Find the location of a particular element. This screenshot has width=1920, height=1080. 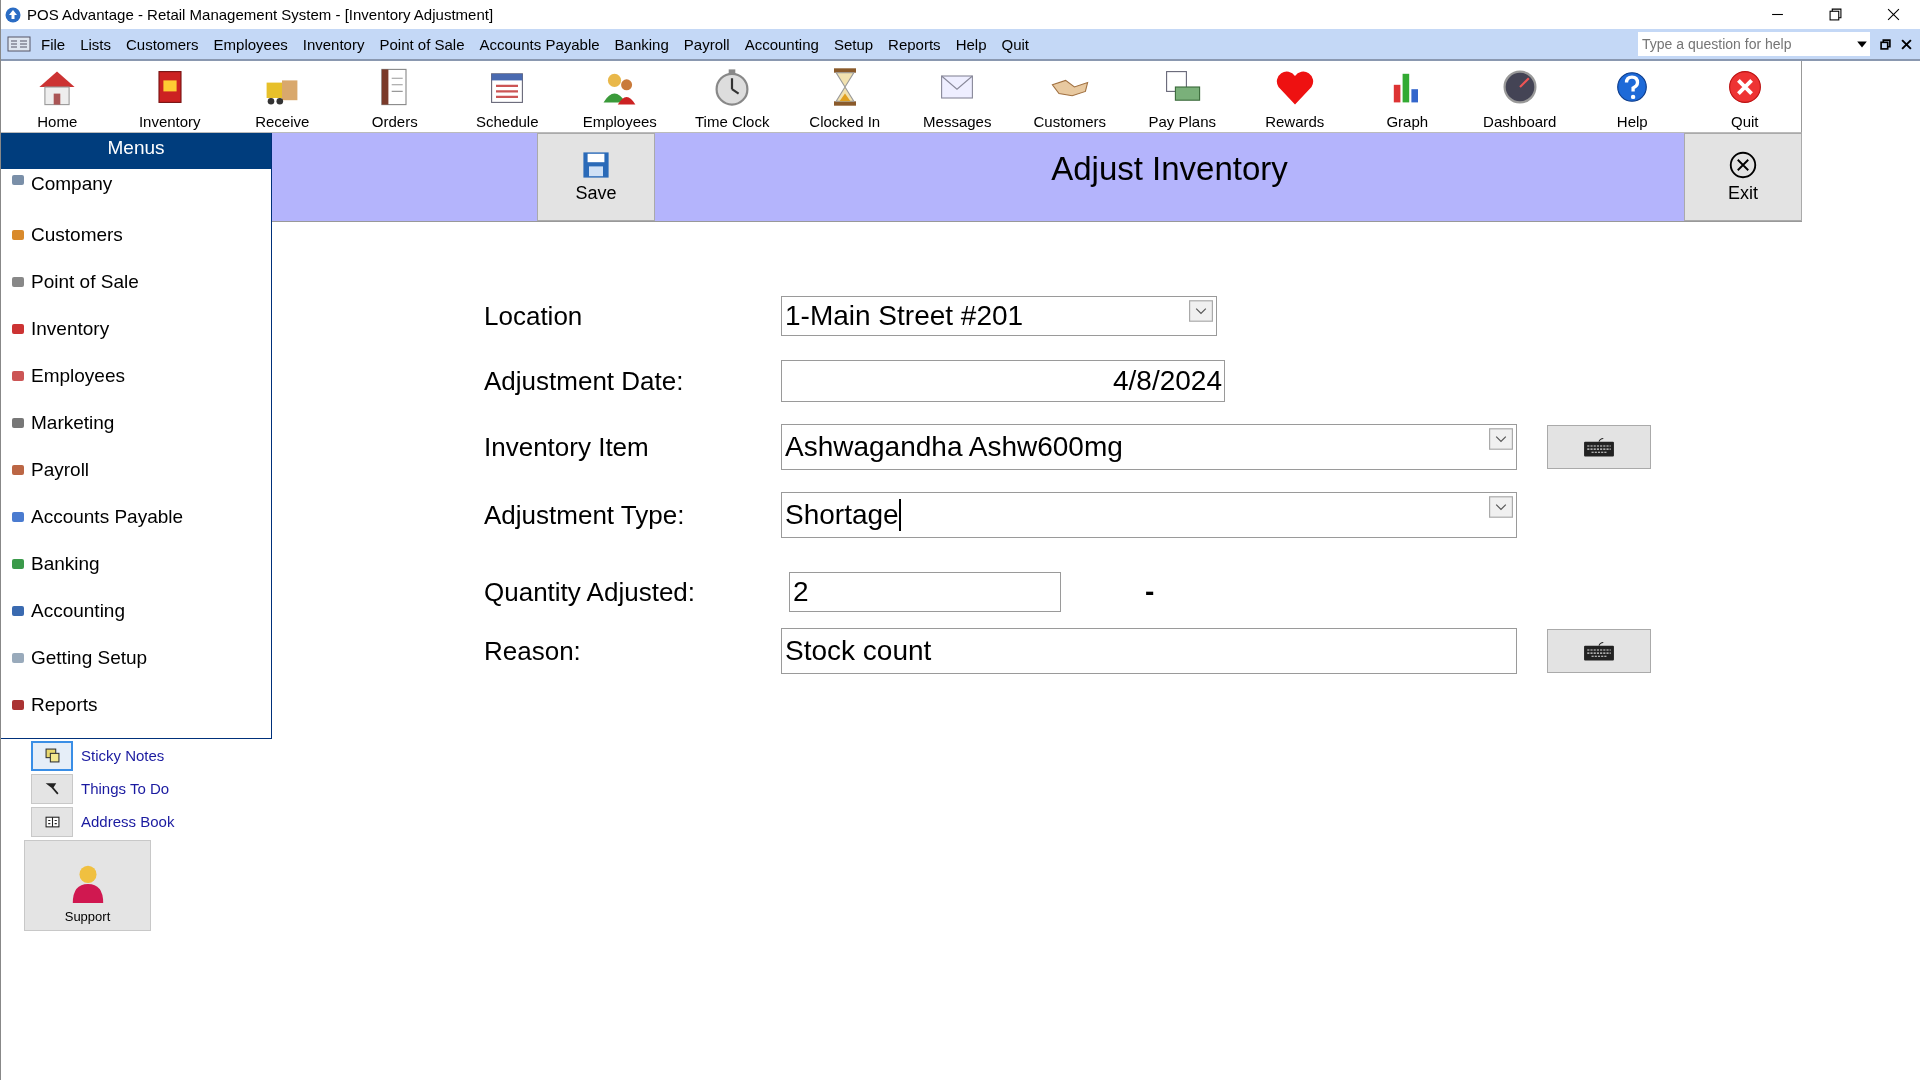

note-icon is located at coordinates (52, 755).